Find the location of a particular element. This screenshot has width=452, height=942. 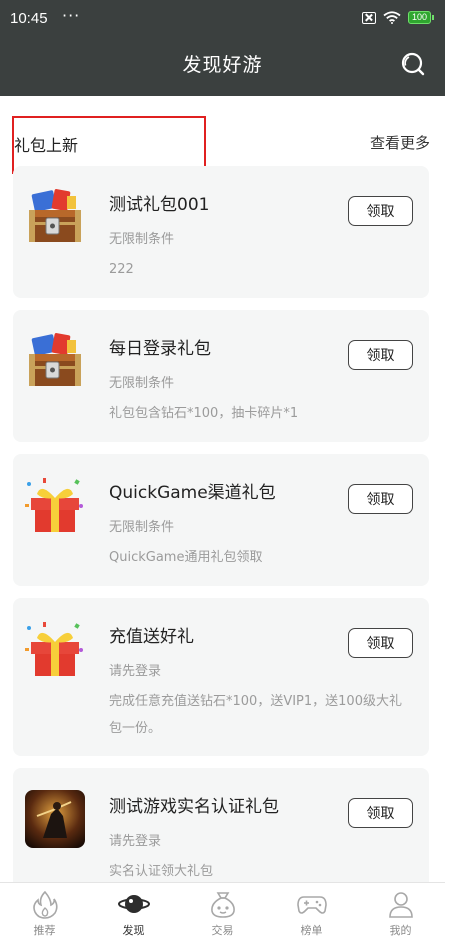

gift-description: 实名认证领大礼包 is located at coordinates (161, 871).